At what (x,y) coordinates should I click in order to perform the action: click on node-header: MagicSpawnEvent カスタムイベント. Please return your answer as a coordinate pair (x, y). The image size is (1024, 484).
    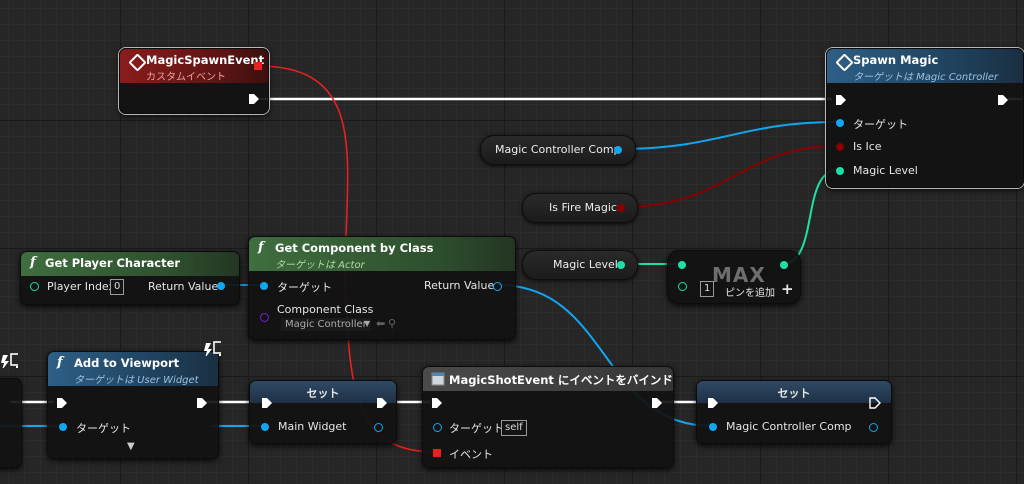
    Looking at the image, I should click on (194, 66).